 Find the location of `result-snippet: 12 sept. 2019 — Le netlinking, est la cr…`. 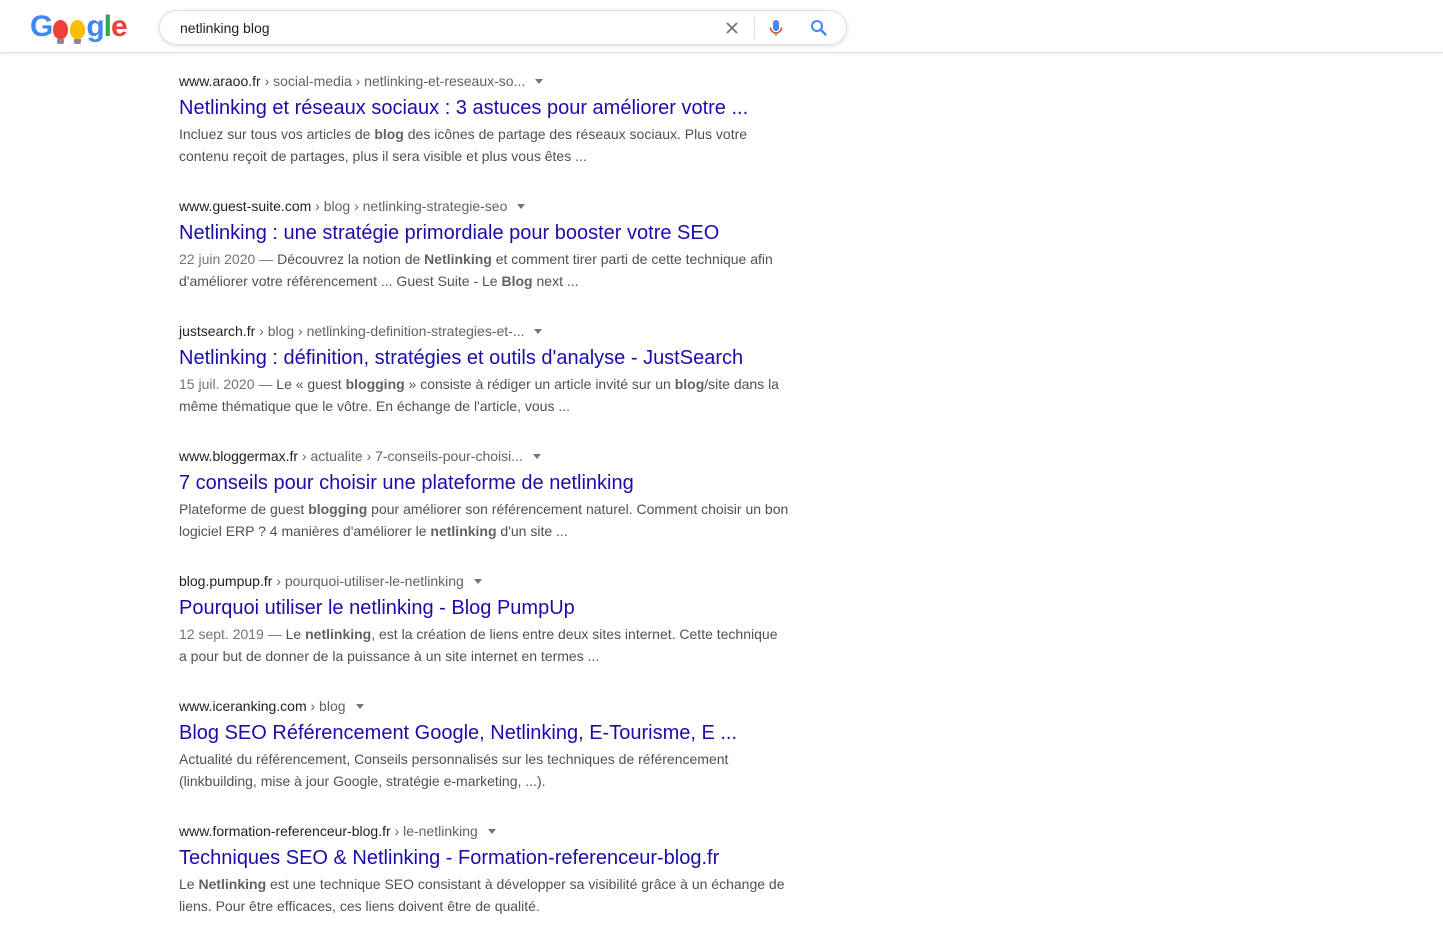

result-snippet: 12 sept. 2019 — Le netlinking, est la cr… is located at coordinates (484, 645).